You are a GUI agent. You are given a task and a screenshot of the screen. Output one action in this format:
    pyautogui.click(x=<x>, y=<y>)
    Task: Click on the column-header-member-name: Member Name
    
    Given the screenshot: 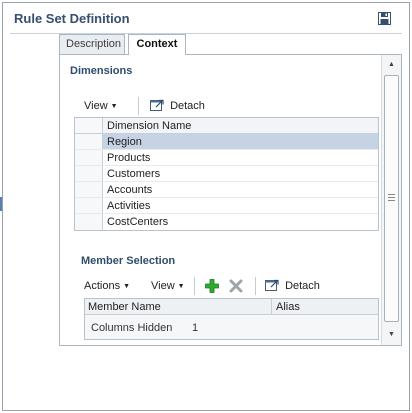 What is the action you would take?
    pyautogui.click(x=124, y=307)
    